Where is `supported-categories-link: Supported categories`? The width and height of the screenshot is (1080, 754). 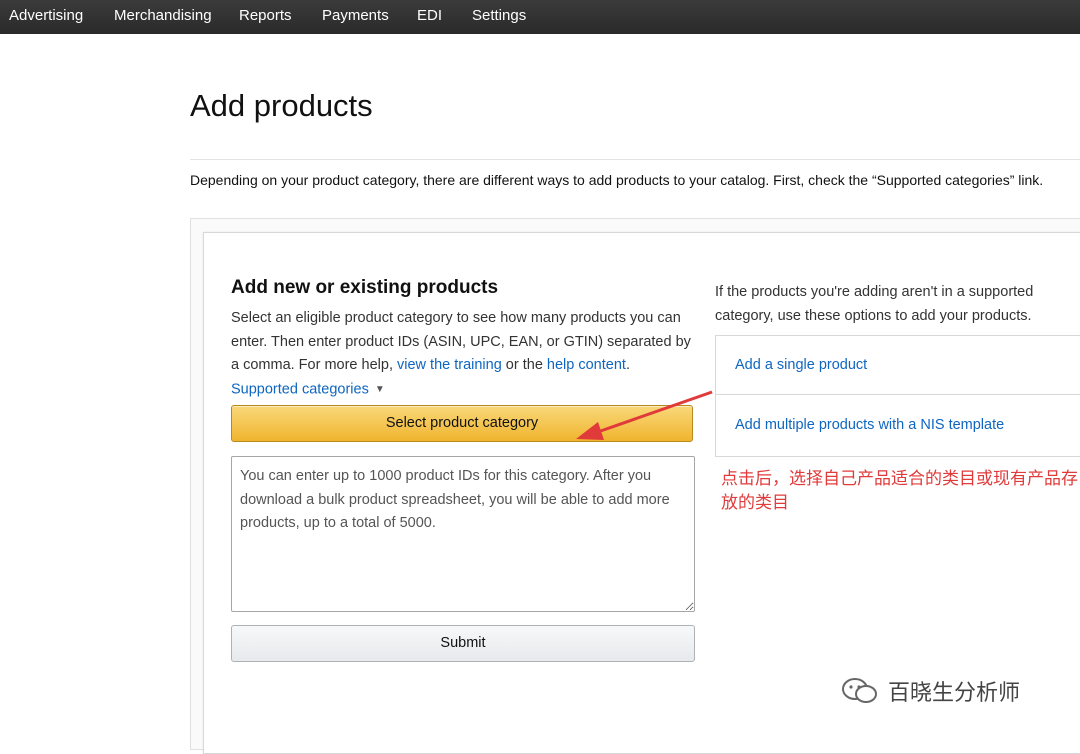
supported-categories-link: Supported categories is located at coordinates (300, 389).